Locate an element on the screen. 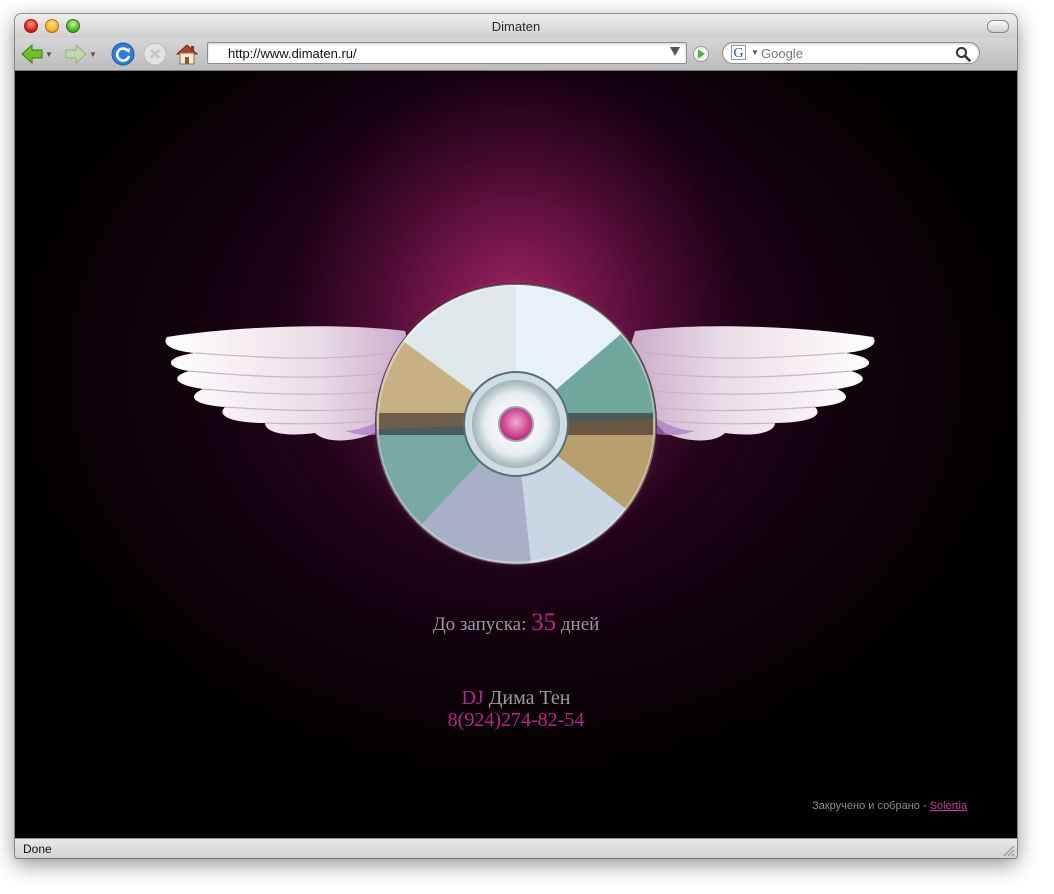  address-history-dropdown-icon is located at coordinates (675, 51).